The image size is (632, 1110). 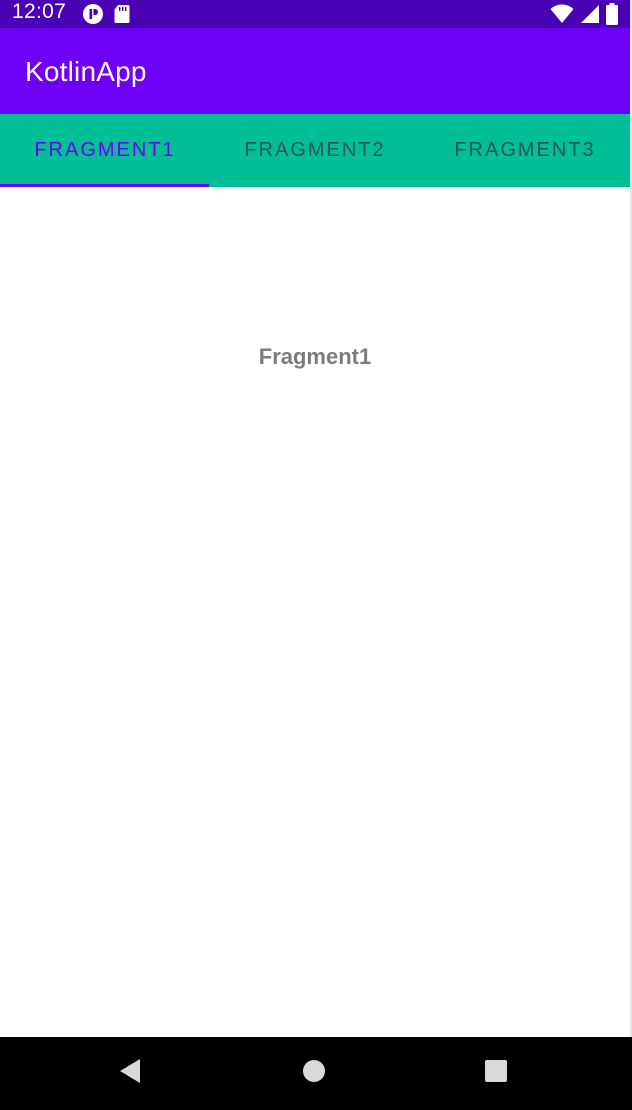 I want to click on back-icon, so click(x=130, y=1073).